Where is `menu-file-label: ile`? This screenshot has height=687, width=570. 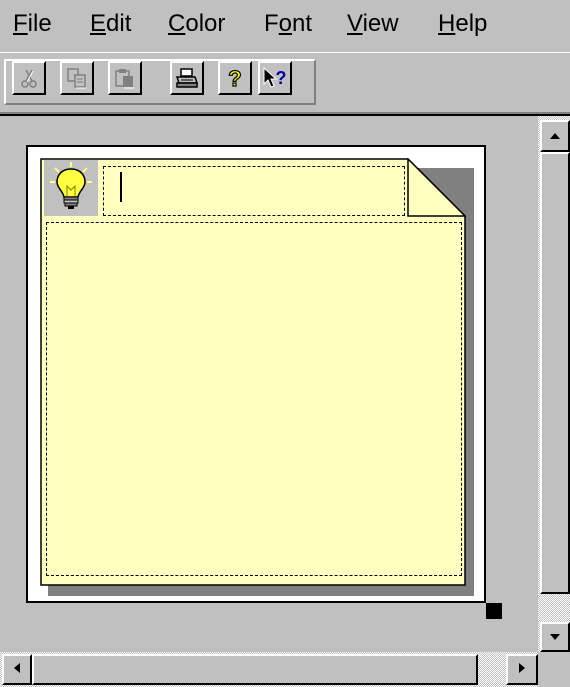
menu-file-label: ile is located at coordinates (39, 23).